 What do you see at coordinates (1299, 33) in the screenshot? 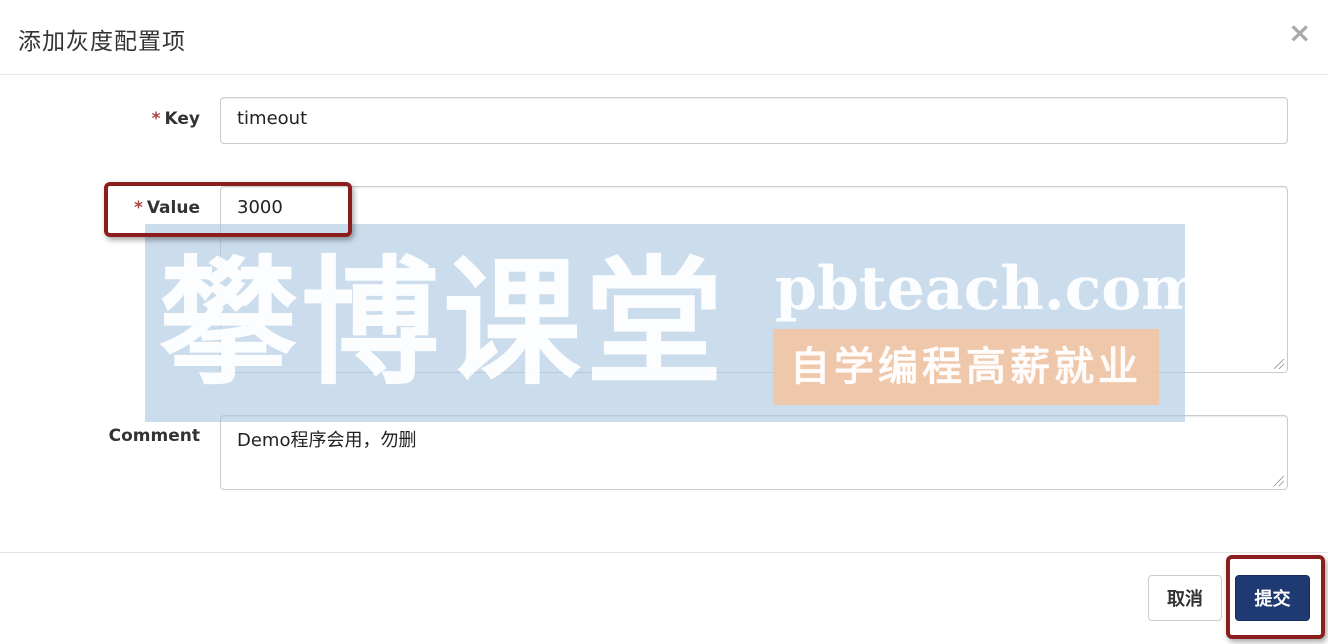
I see `close-icon: ×` at bounding box center [1299, 33].